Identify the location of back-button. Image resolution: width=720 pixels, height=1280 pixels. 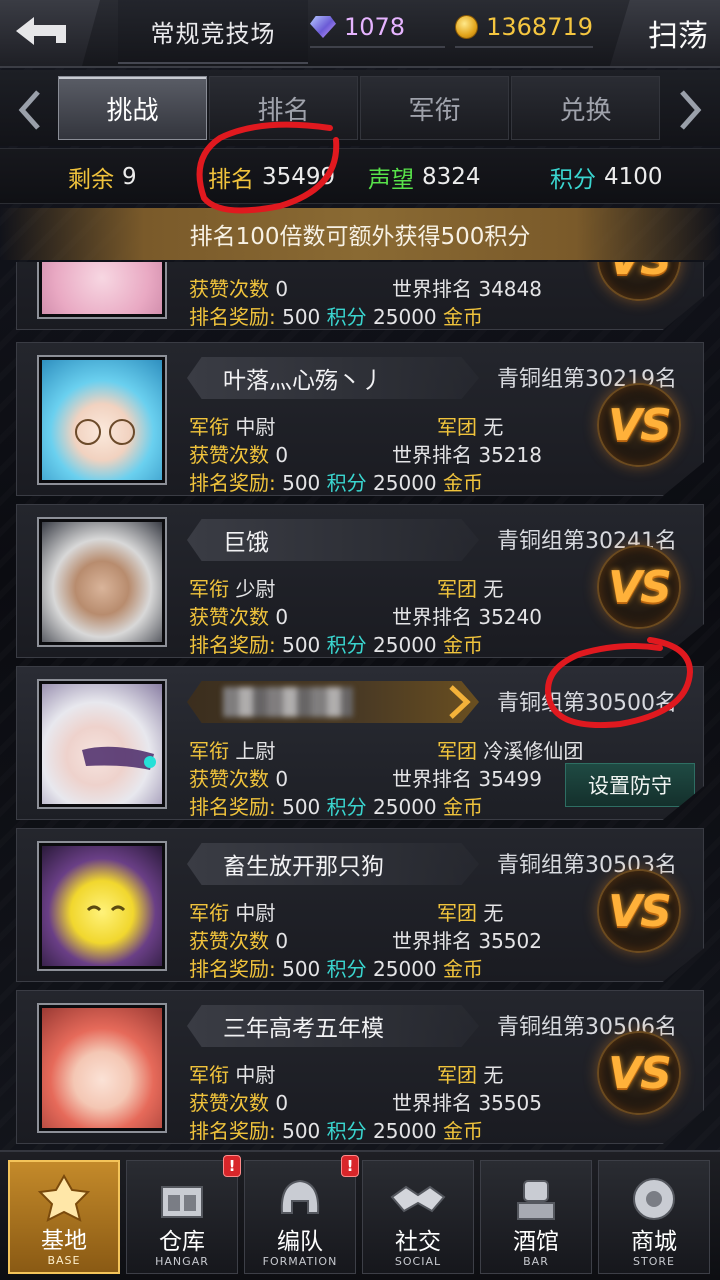
(50, 33).